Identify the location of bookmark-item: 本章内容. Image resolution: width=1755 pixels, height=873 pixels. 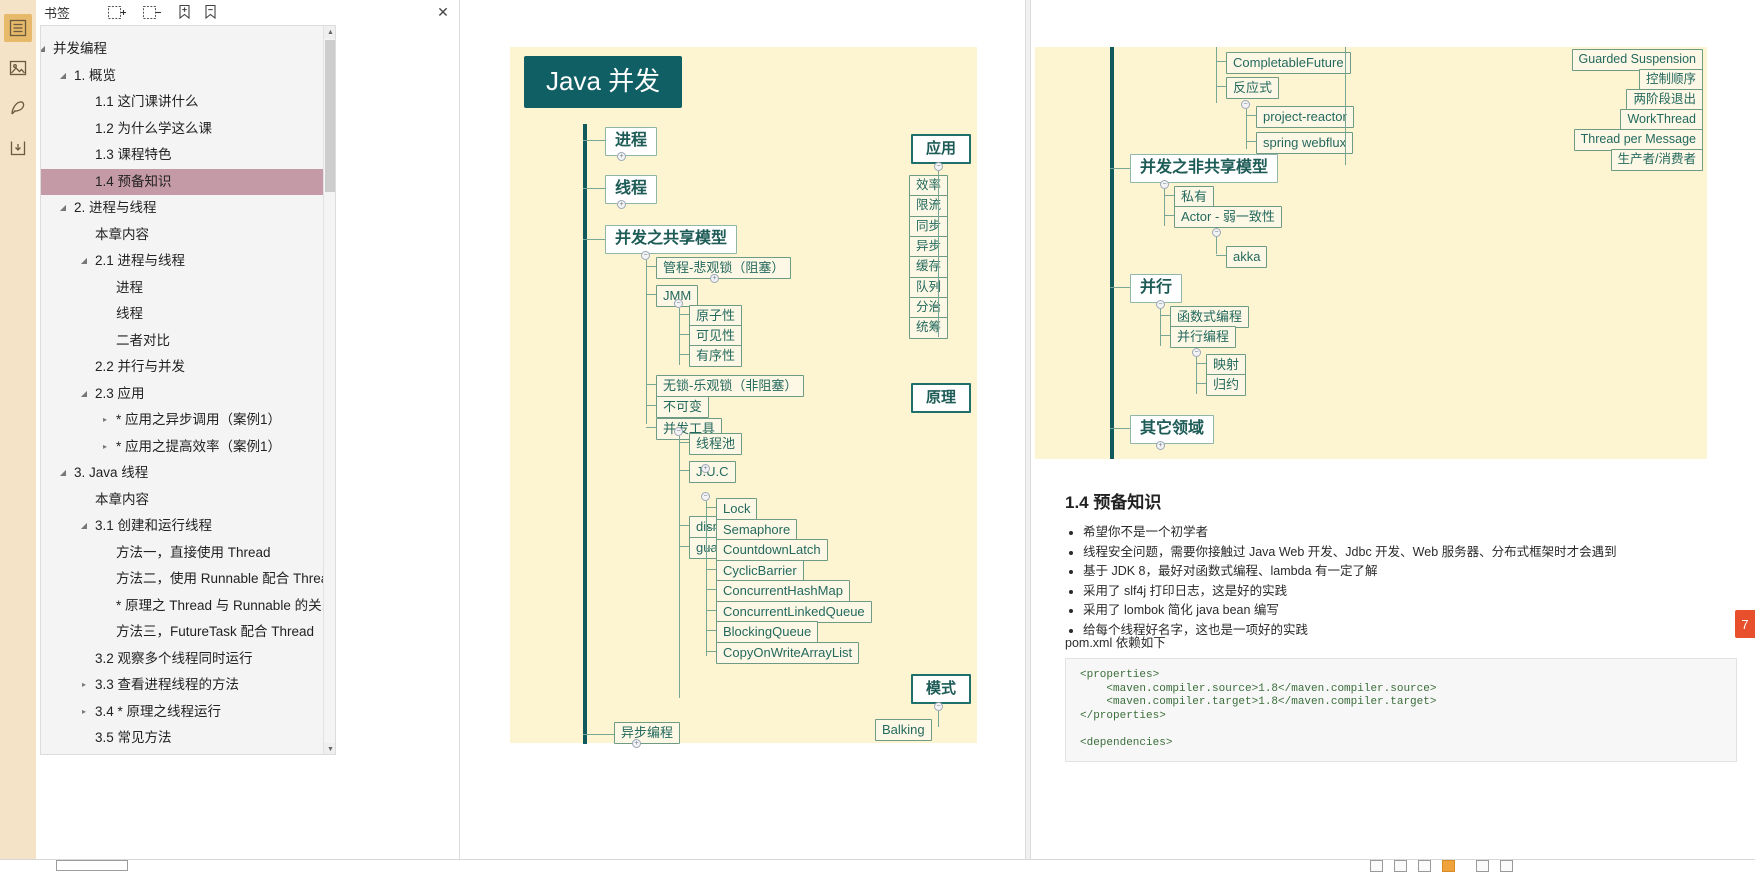
(188, 235).